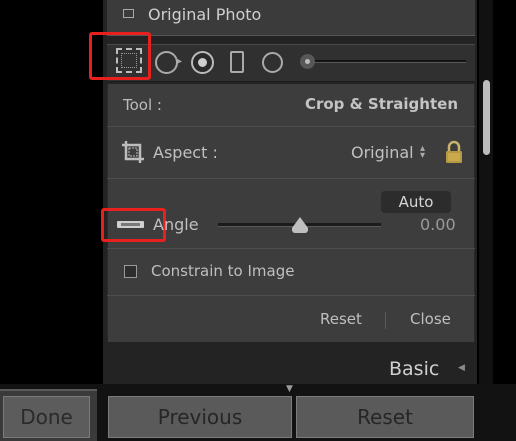 Image resolution: width=516 pixels, height=441 pixels. Describe the element at coordinates (430, 319) in the screenshot. I see `crop-close-button: Close` at that location.